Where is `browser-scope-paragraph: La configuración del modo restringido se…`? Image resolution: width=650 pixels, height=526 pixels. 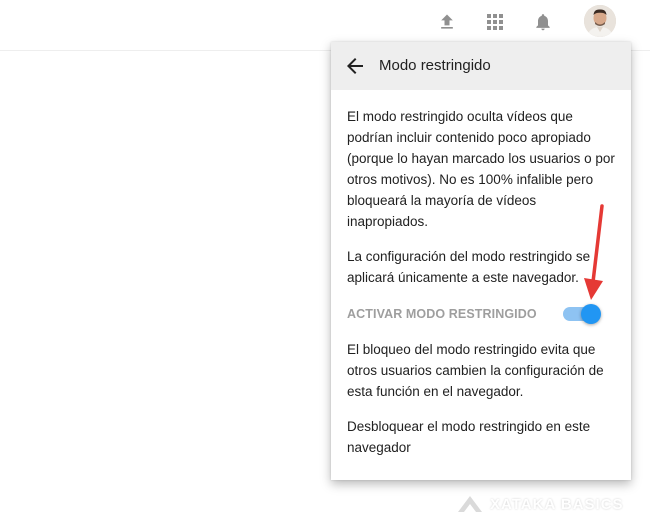
browser-scope-paragraph: La configuración del modo restringido se… is located at coordinates (469, 267).